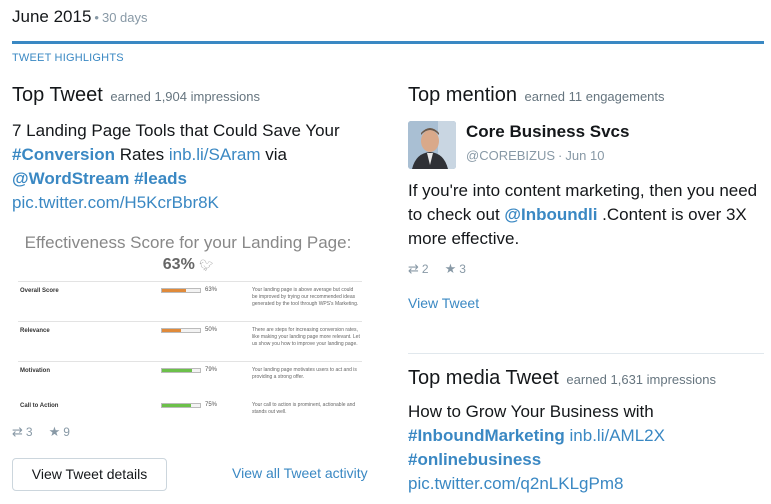  Describe the element at coordinates (586, 353) in the screenshot. I see `card-divider` at that location.